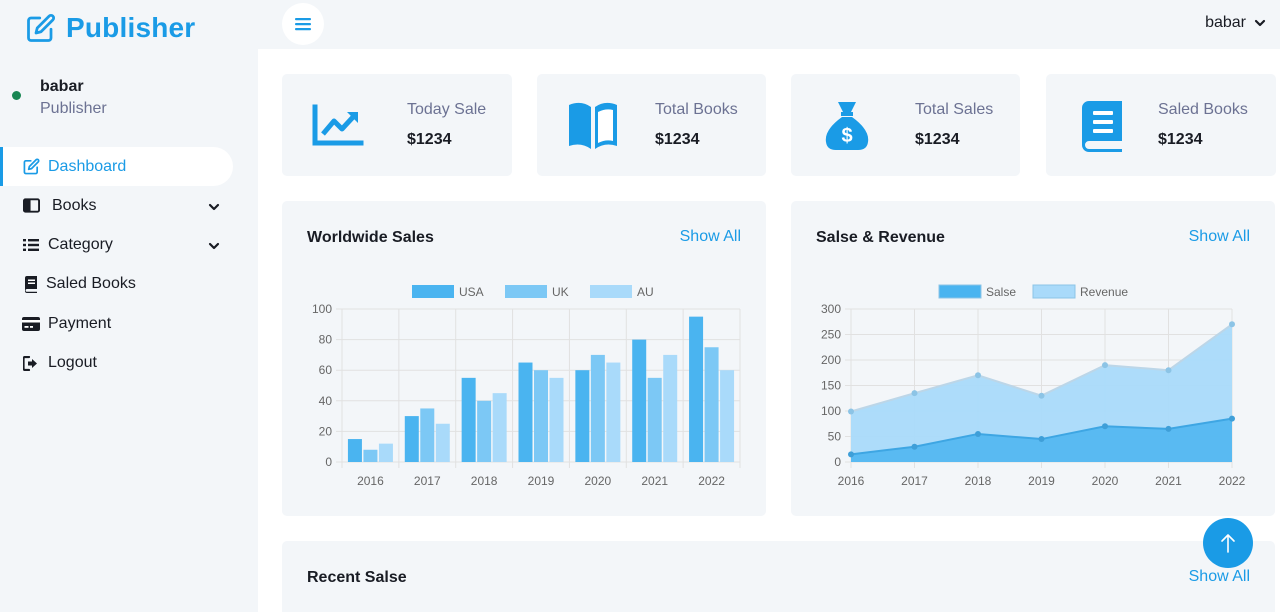 This screenshot has width=1280, height=612. Describe the element at coordinates (326, 431) in the screenshot. I see `y-tick-label: 20` at that location.